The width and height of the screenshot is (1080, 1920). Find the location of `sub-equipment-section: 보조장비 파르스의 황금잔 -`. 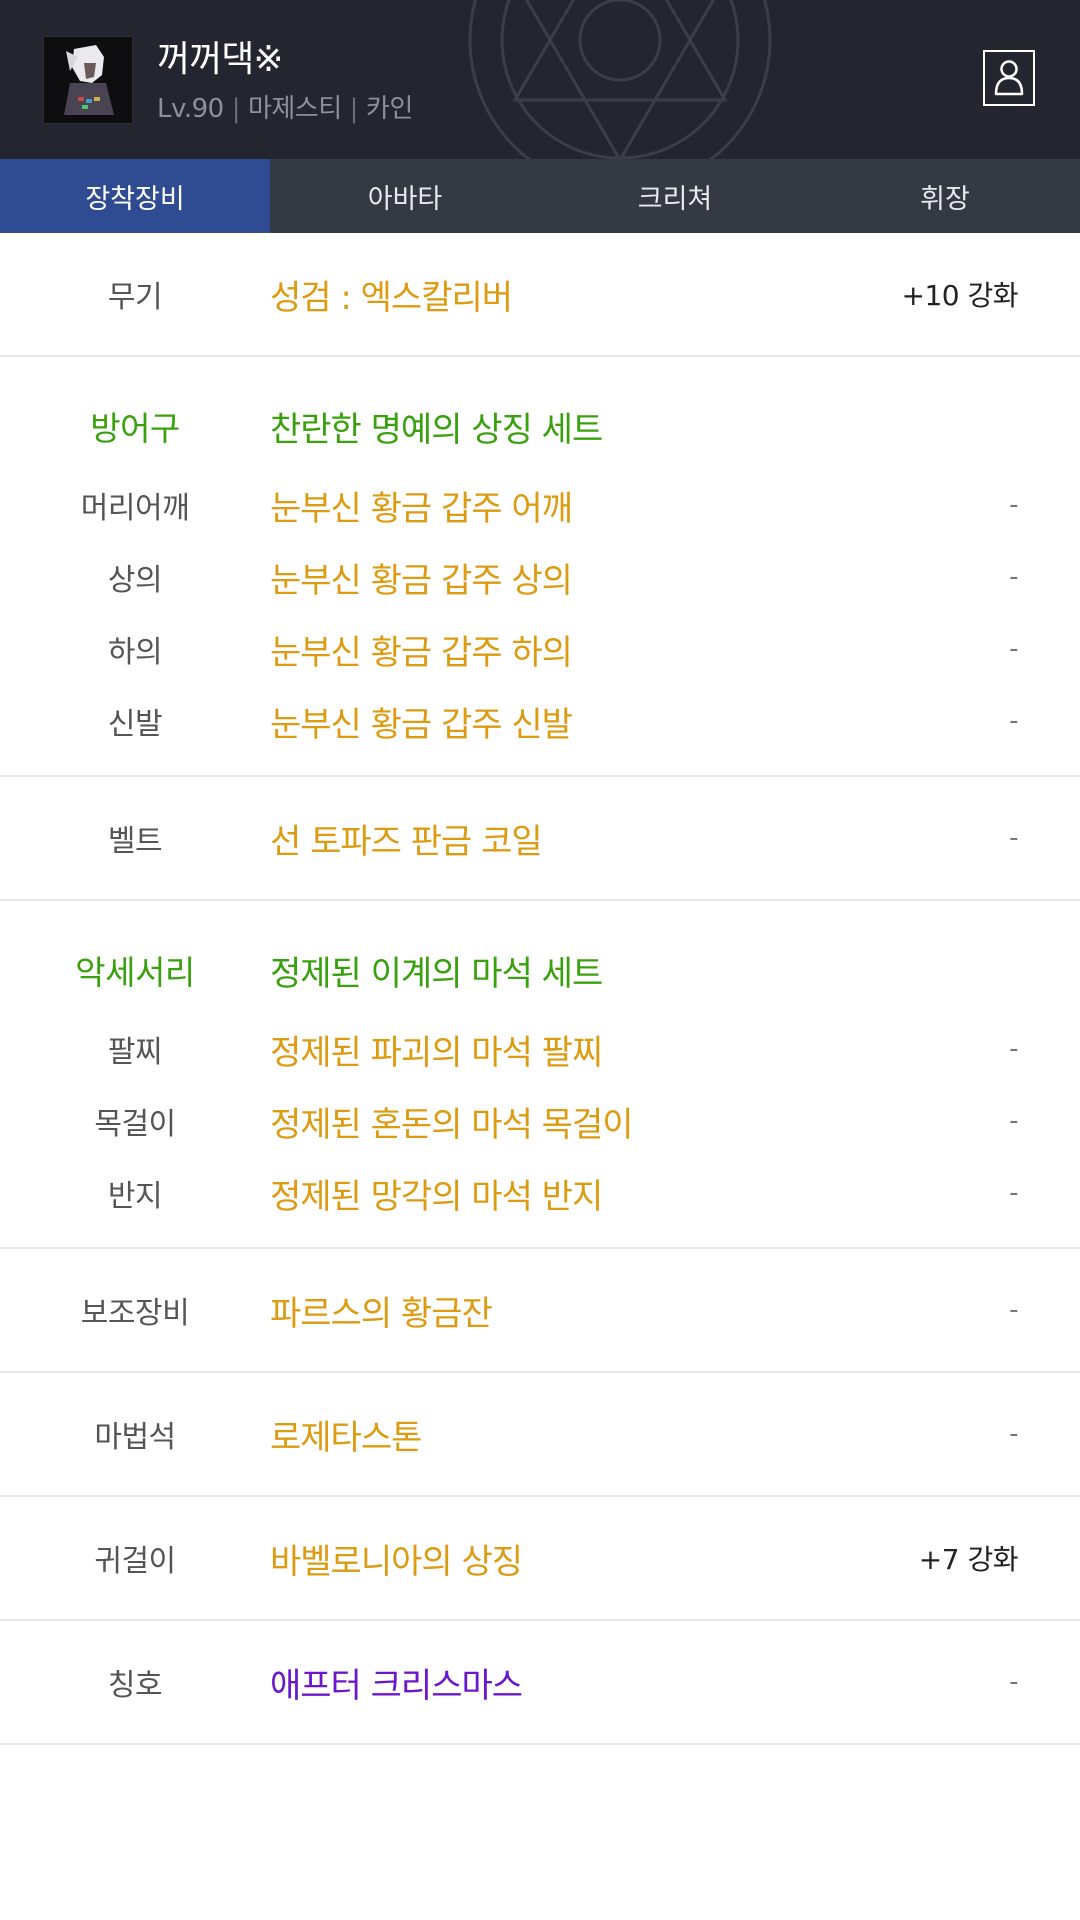

sub-equipment-section: 보조장비 파르스의 황금잔 - is located at coordinates (540, 1311).